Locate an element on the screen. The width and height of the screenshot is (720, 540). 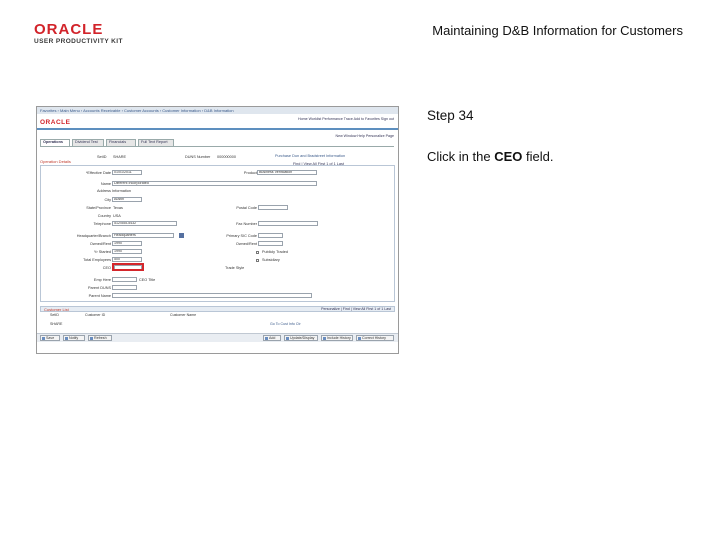
save-icon is located at coordinates (43, 338).